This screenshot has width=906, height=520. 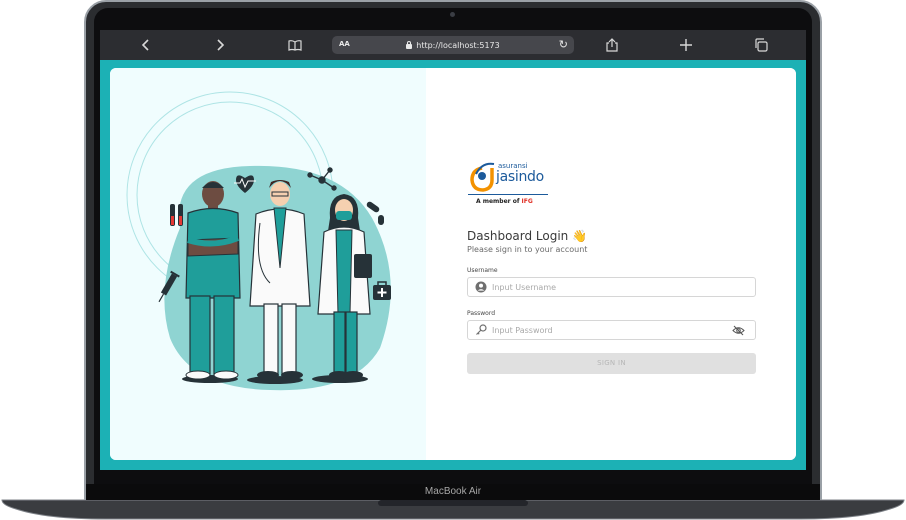 I want to click on tabs-icon, so click(x=761, y=45).